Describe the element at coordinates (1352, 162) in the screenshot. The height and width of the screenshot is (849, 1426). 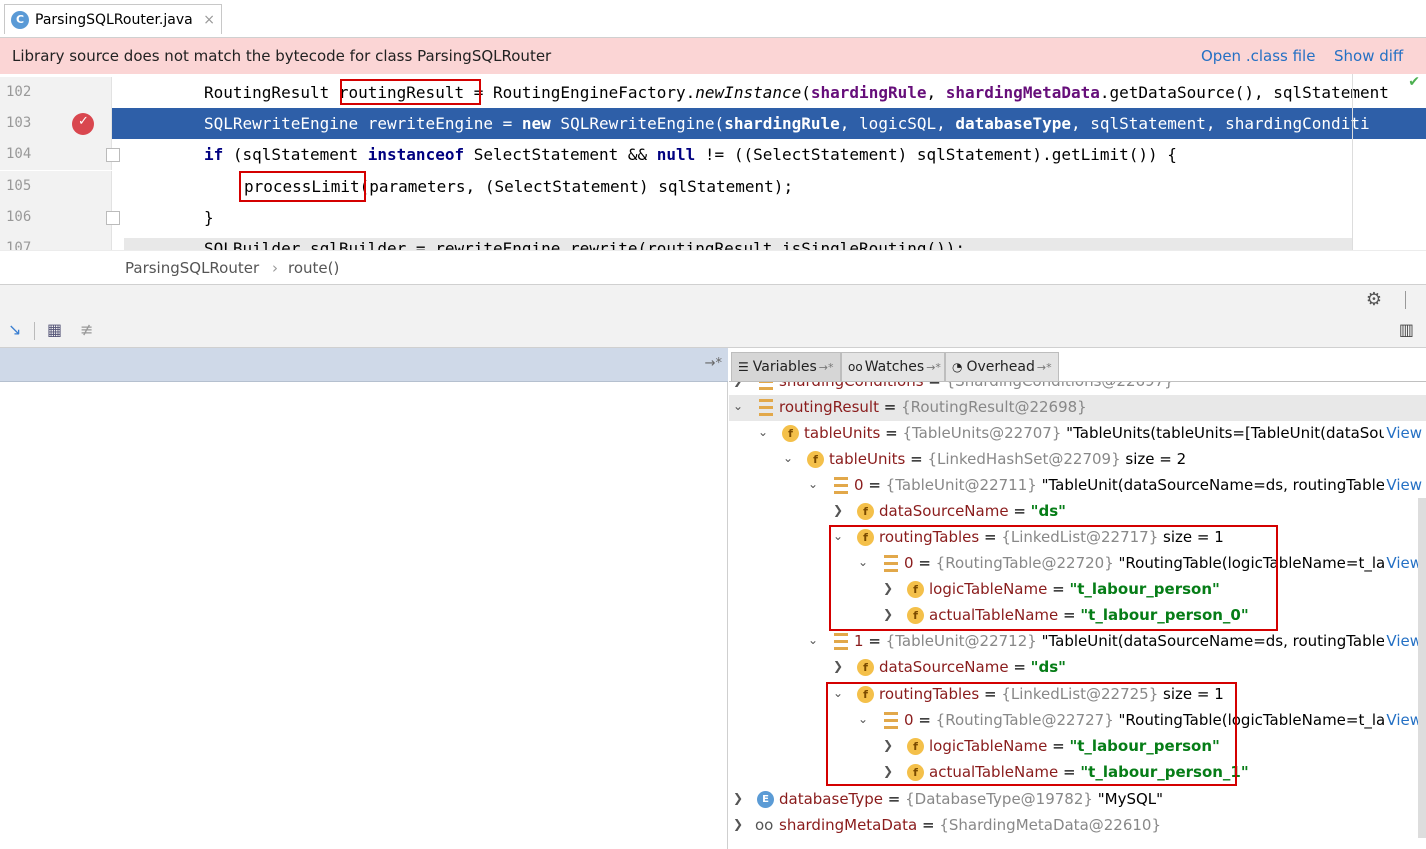
I see `right-margin-guide` at that location.